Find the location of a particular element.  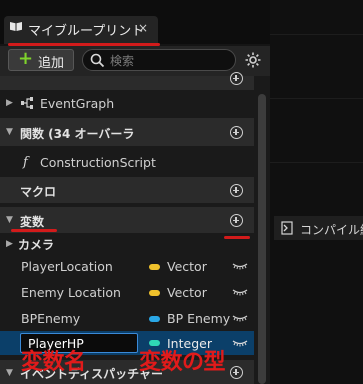

event-graph-icon is located at coordinates (27, 103).